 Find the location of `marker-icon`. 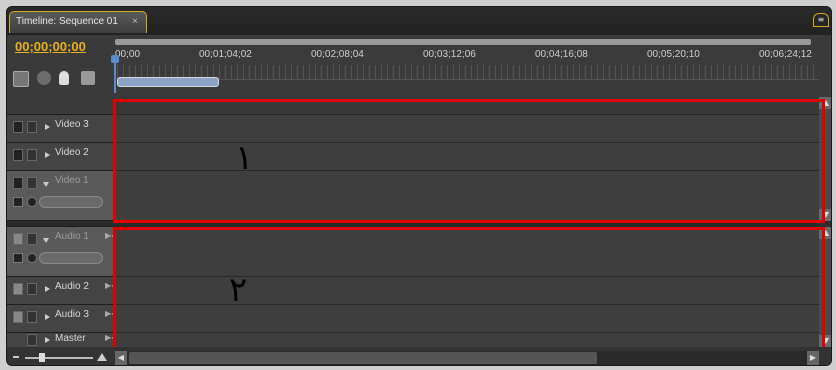

marker-icon is located at coordinates (44, 78).